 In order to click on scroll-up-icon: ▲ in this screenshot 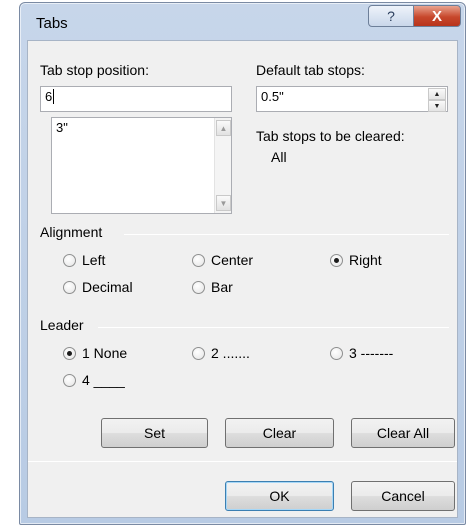, I will do `click(223, 128)`.